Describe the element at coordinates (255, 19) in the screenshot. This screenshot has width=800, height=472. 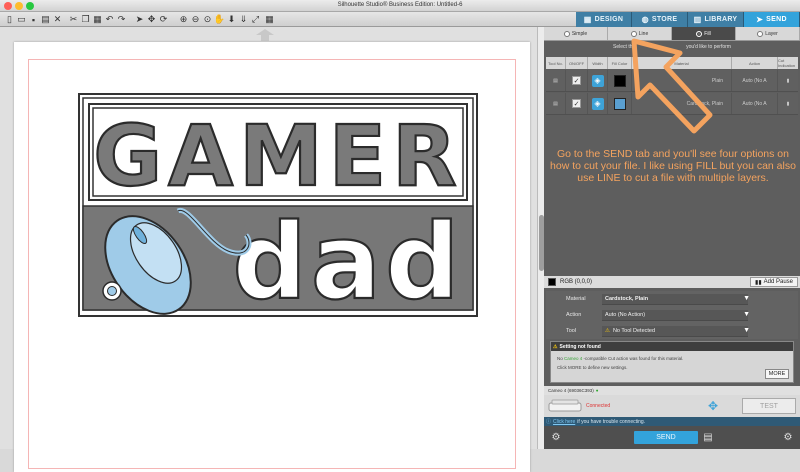
I see `fit-page-icon: ⤢` at that location.